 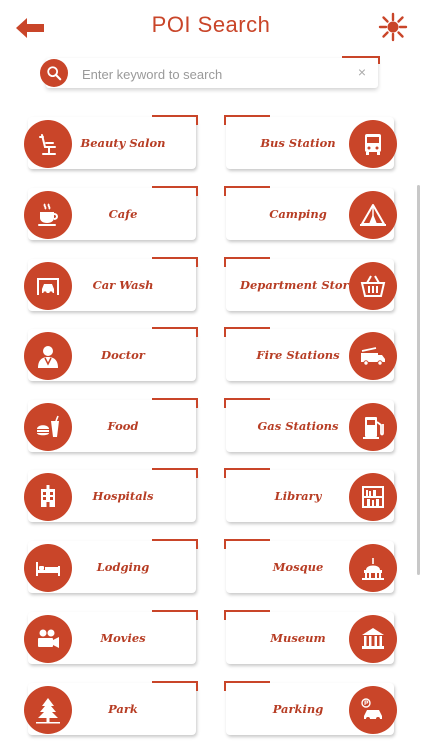 I want to click on hospital-building-icon, so click(x=48, y=497).